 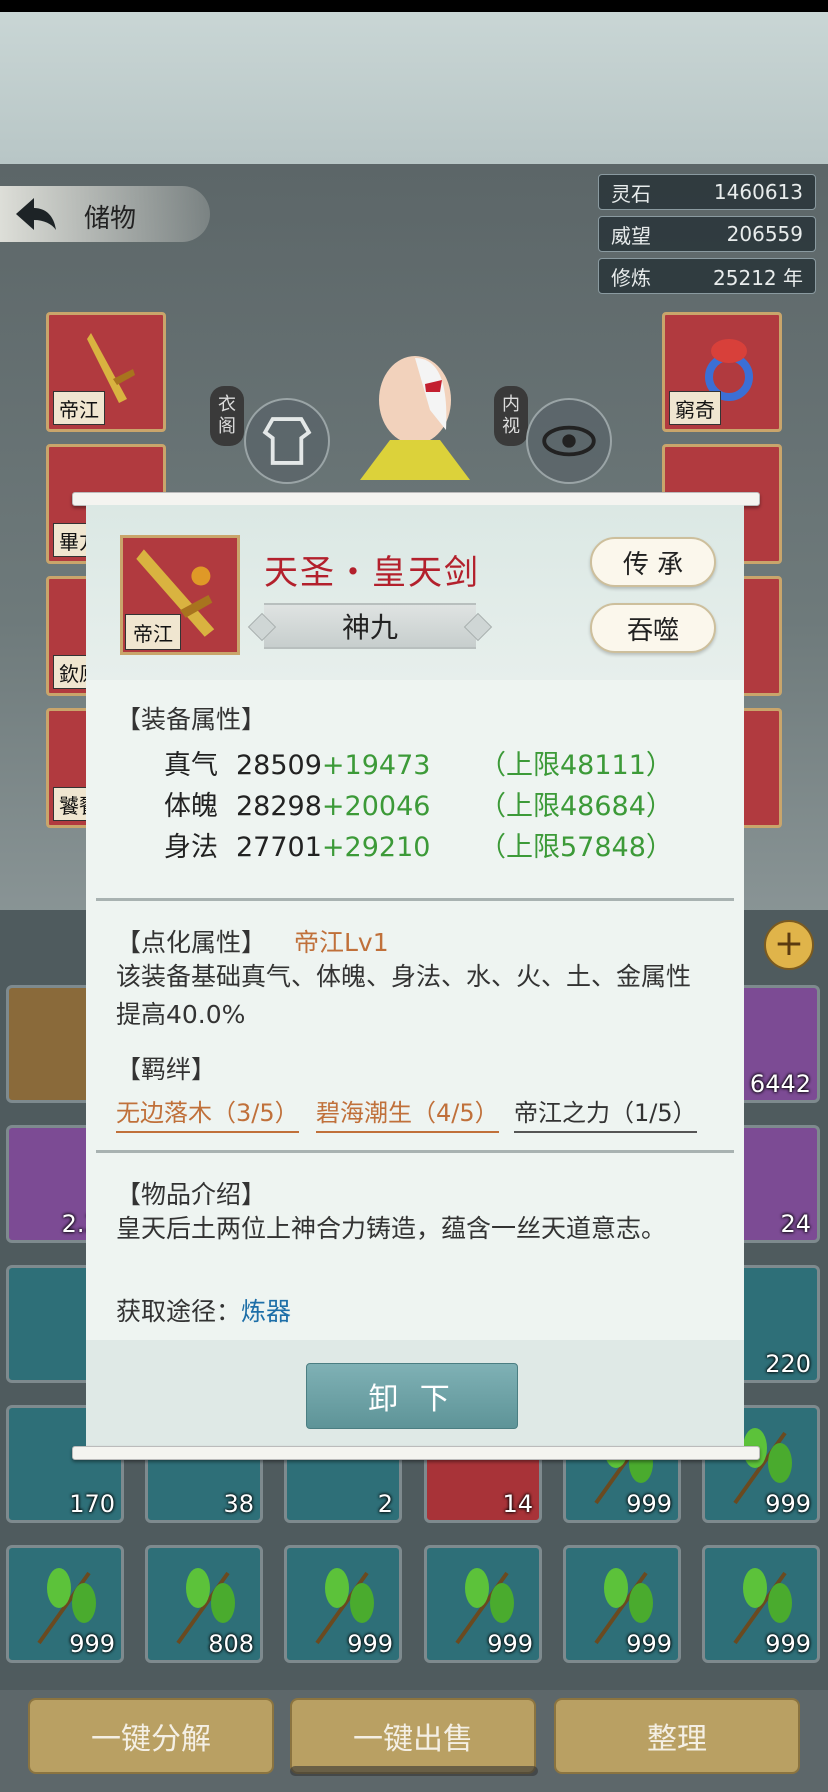 I want to click on item-count: 170, so click(x=92, y=1504).